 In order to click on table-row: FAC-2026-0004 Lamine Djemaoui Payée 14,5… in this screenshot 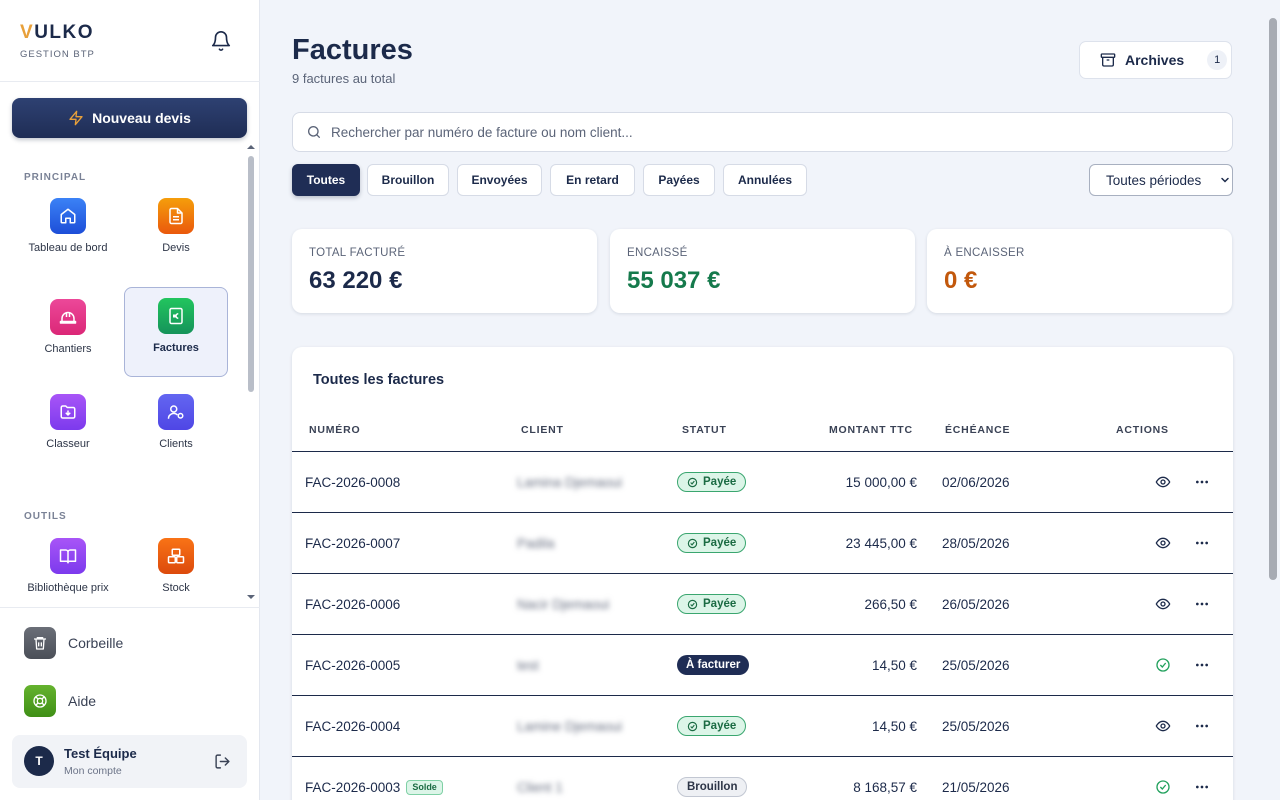, I will do `click(762, 725)`.